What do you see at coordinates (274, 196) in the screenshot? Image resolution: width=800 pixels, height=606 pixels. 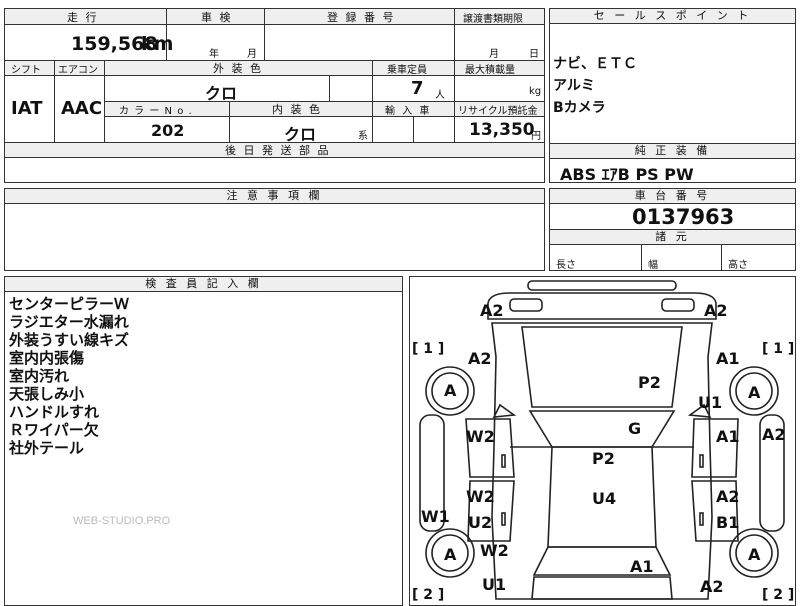 I see `notice-header: 注 意 事 項 欄` at bounding box center [274, 196].